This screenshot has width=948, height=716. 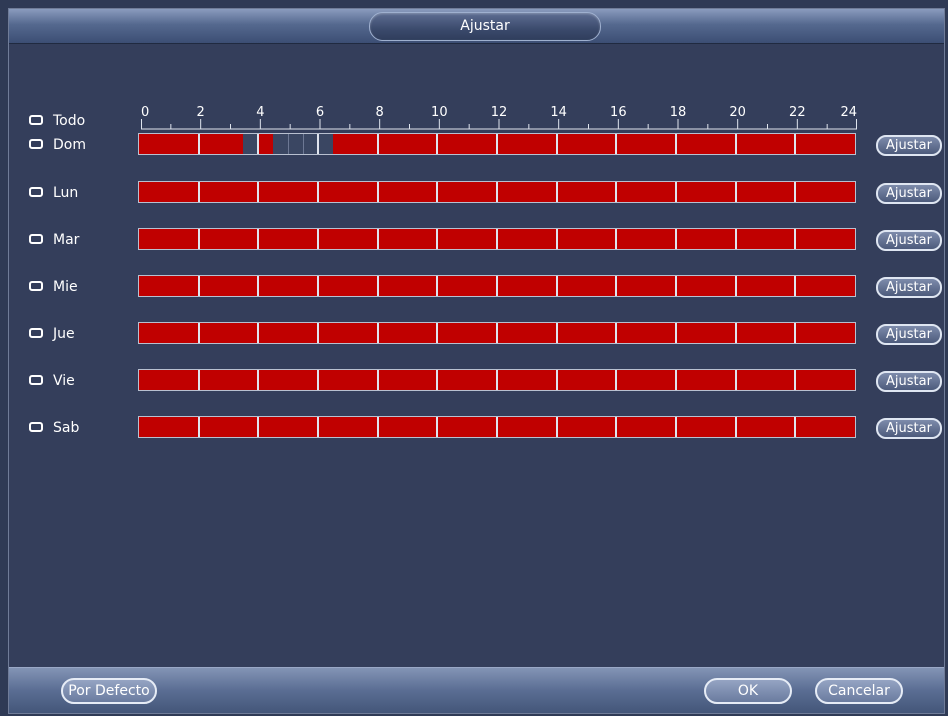 What do you see at coordinates (201, 112) in the screenshot?
I see `ruler-tick-label: 2` at bounding box center [201, 112].